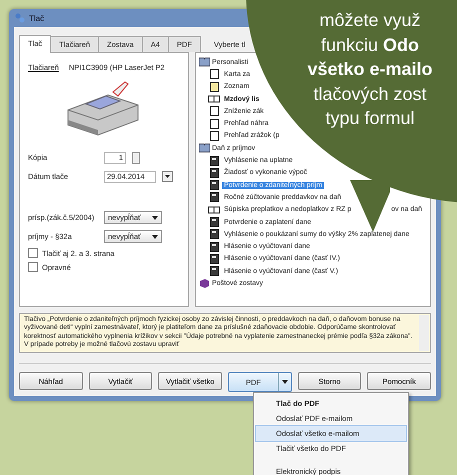  What do you see at coordinates (370, 69) in the screenshot?
I see `callout-text: môžete využ funkciu Odo všetko e-mailo tlačových zost typu formul` at bounding box center [370, 69].